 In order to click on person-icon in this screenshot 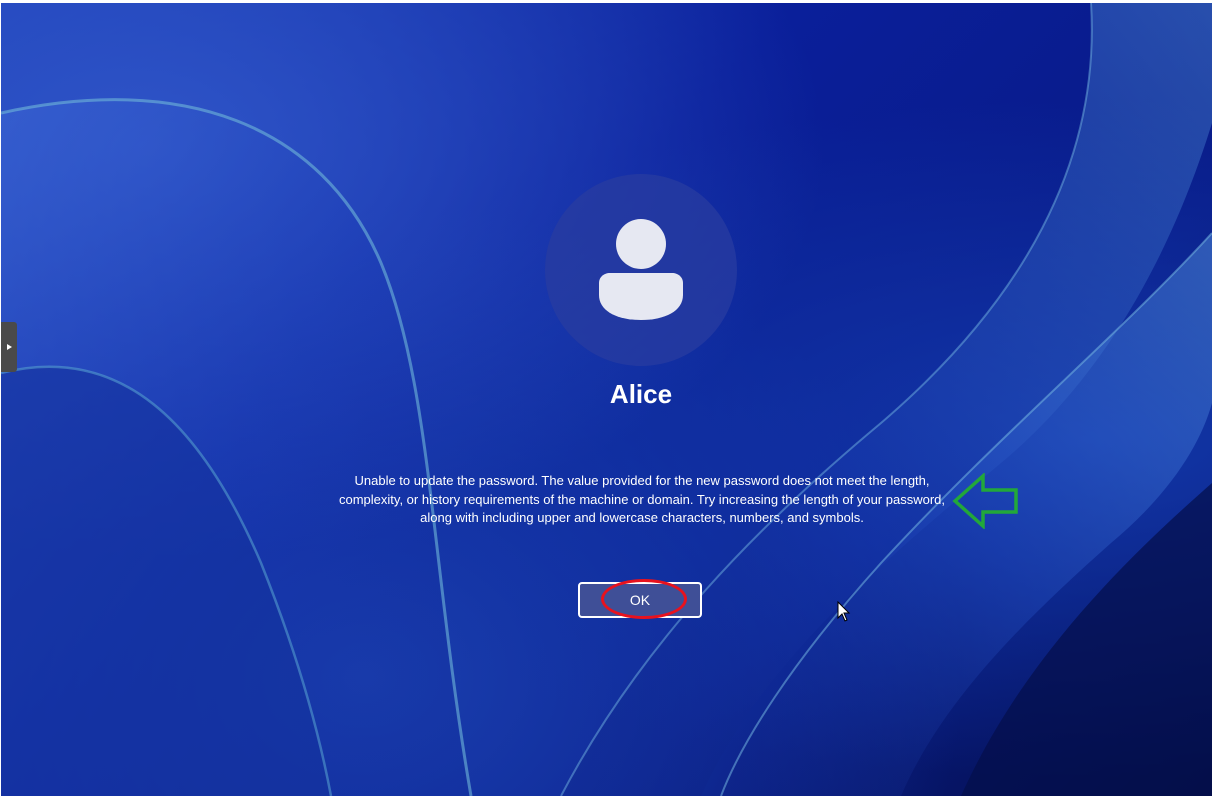, I will do `click(641, 269)`.